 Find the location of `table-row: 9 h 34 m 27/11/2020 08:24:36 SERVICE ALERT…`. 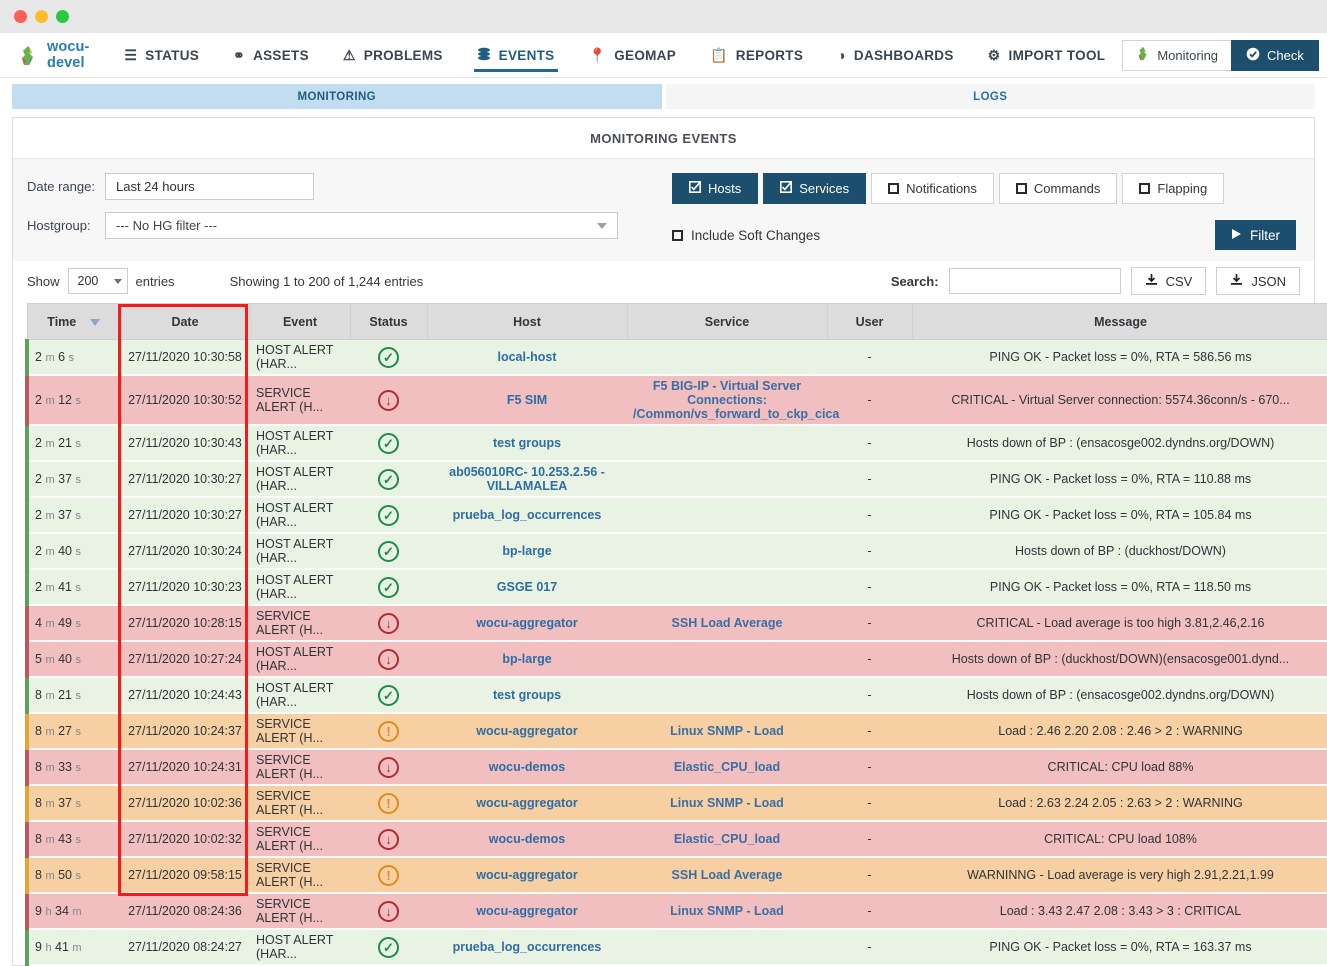

table-row: 9 h 34 m 27/11/2020 08:24:36 SERVICE ALERT… is located at coordinates (676, 911).